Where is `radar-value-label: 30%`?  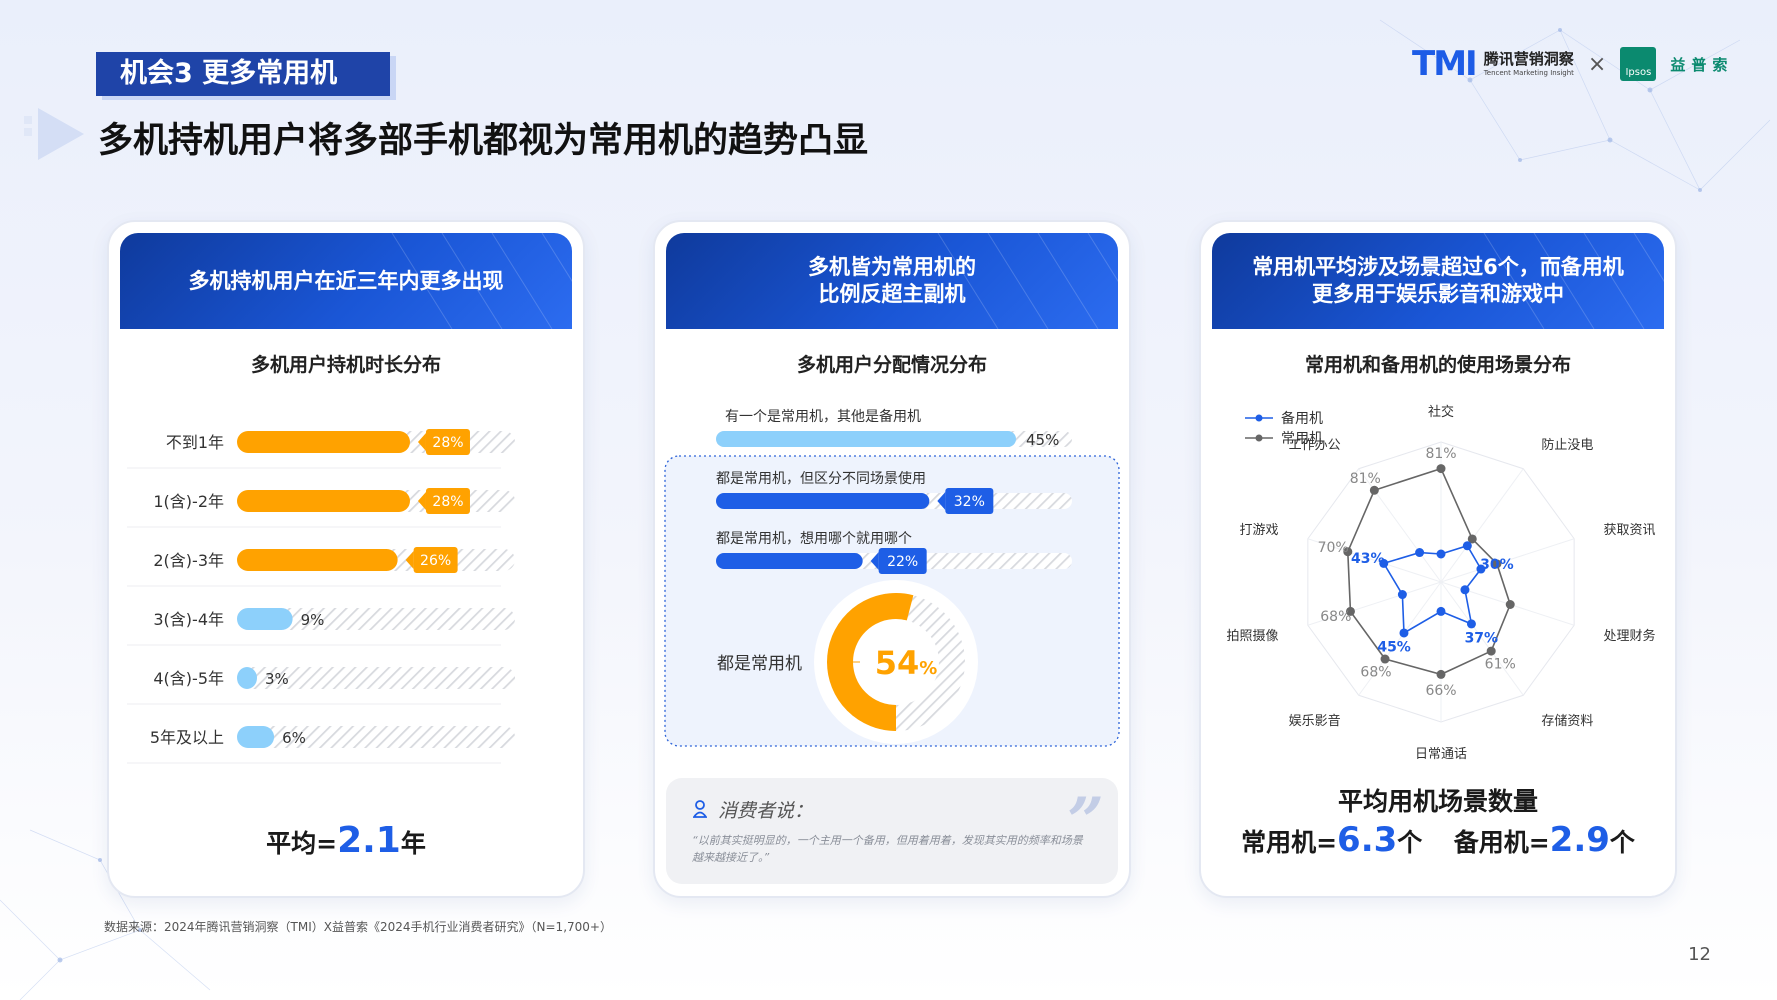 radar-value-label: 30% is located at coordinates (1497, 565).